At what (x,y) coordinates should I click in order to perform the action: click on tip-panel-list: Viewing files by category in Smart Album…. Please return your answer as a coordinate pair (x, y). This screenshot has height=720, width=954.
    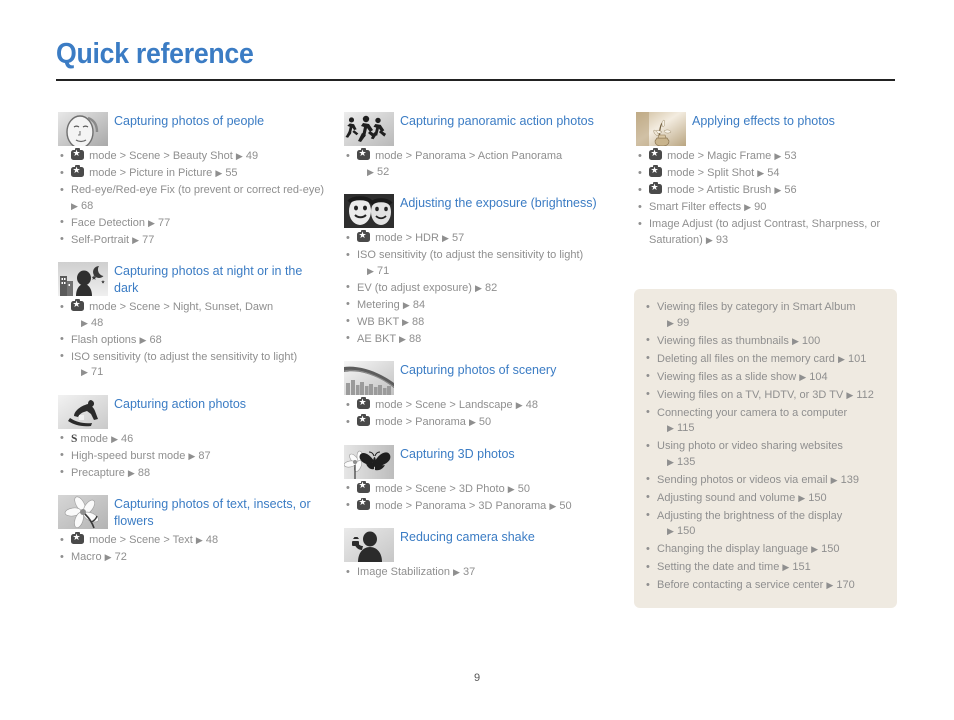
    Looking at the image, I should click on (763, 447).